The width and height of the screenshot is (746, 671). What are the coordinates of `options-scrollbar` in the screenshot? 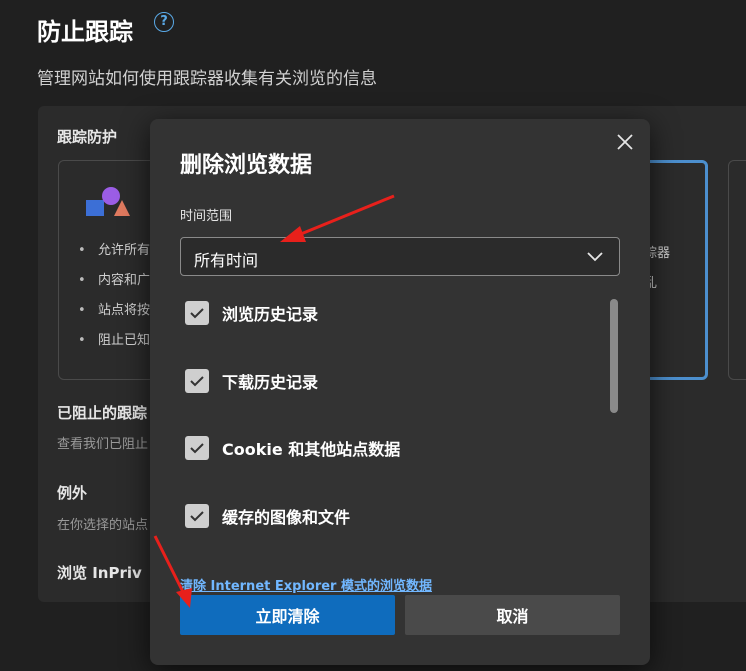 It's located at (614, 356).